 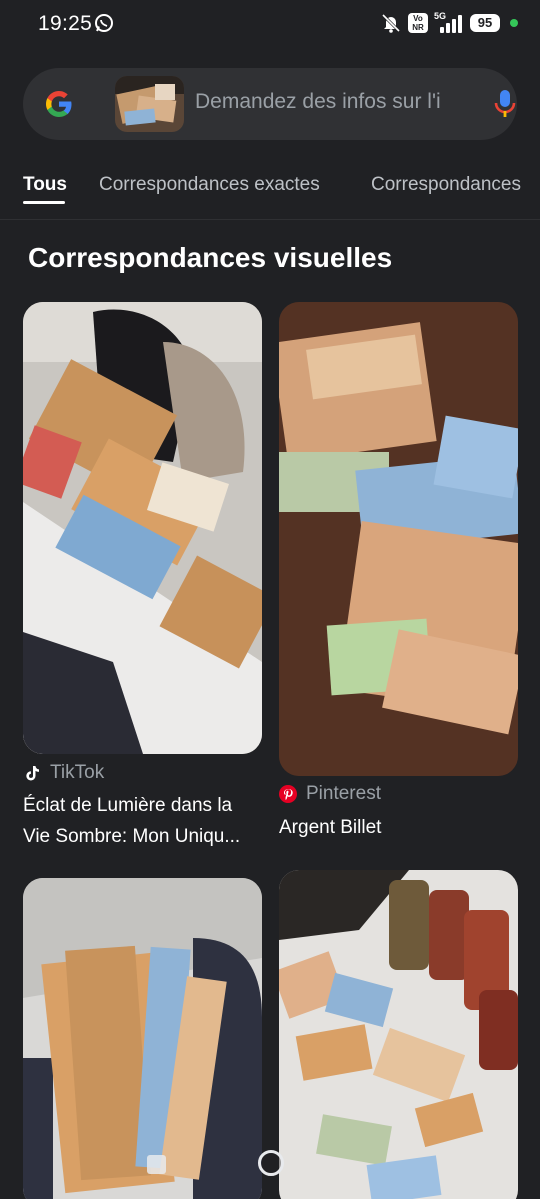 I want to click on status-time: 19:25, so click(x=65, y=23).